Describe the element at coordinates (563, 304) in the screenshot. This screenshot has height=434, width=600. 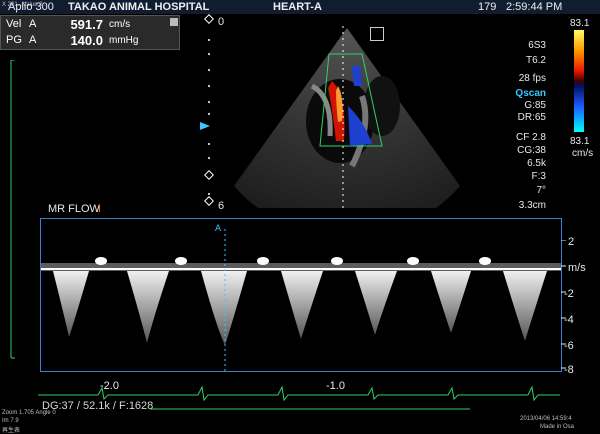
I see `velocity-scale-ticks` at that location.